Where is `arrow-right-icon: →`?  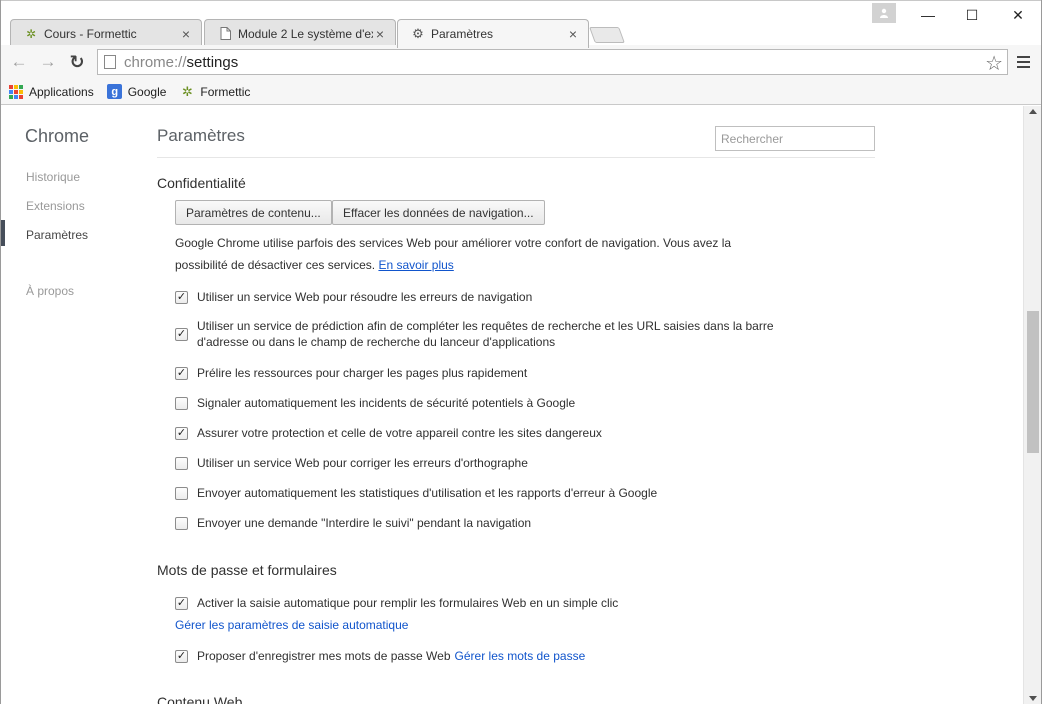 arrow-right-icon: → is located at coordinates (48, 61).